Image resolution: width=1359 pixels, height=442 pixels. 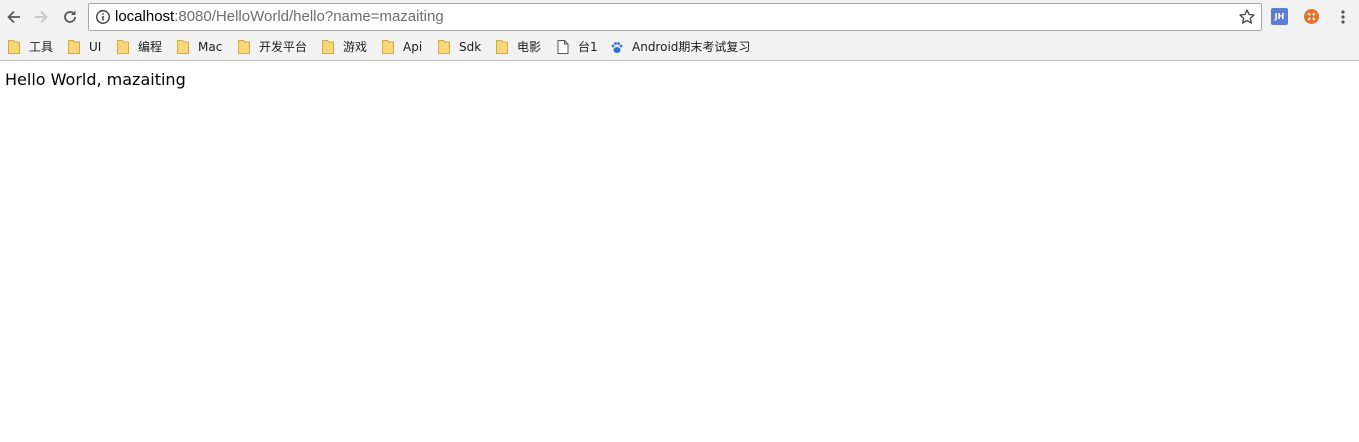 What do you see at coordinates (402, 47) in the screenshot?
I see `bookmark-folder-api: Api` at bounding box center [402, 47].